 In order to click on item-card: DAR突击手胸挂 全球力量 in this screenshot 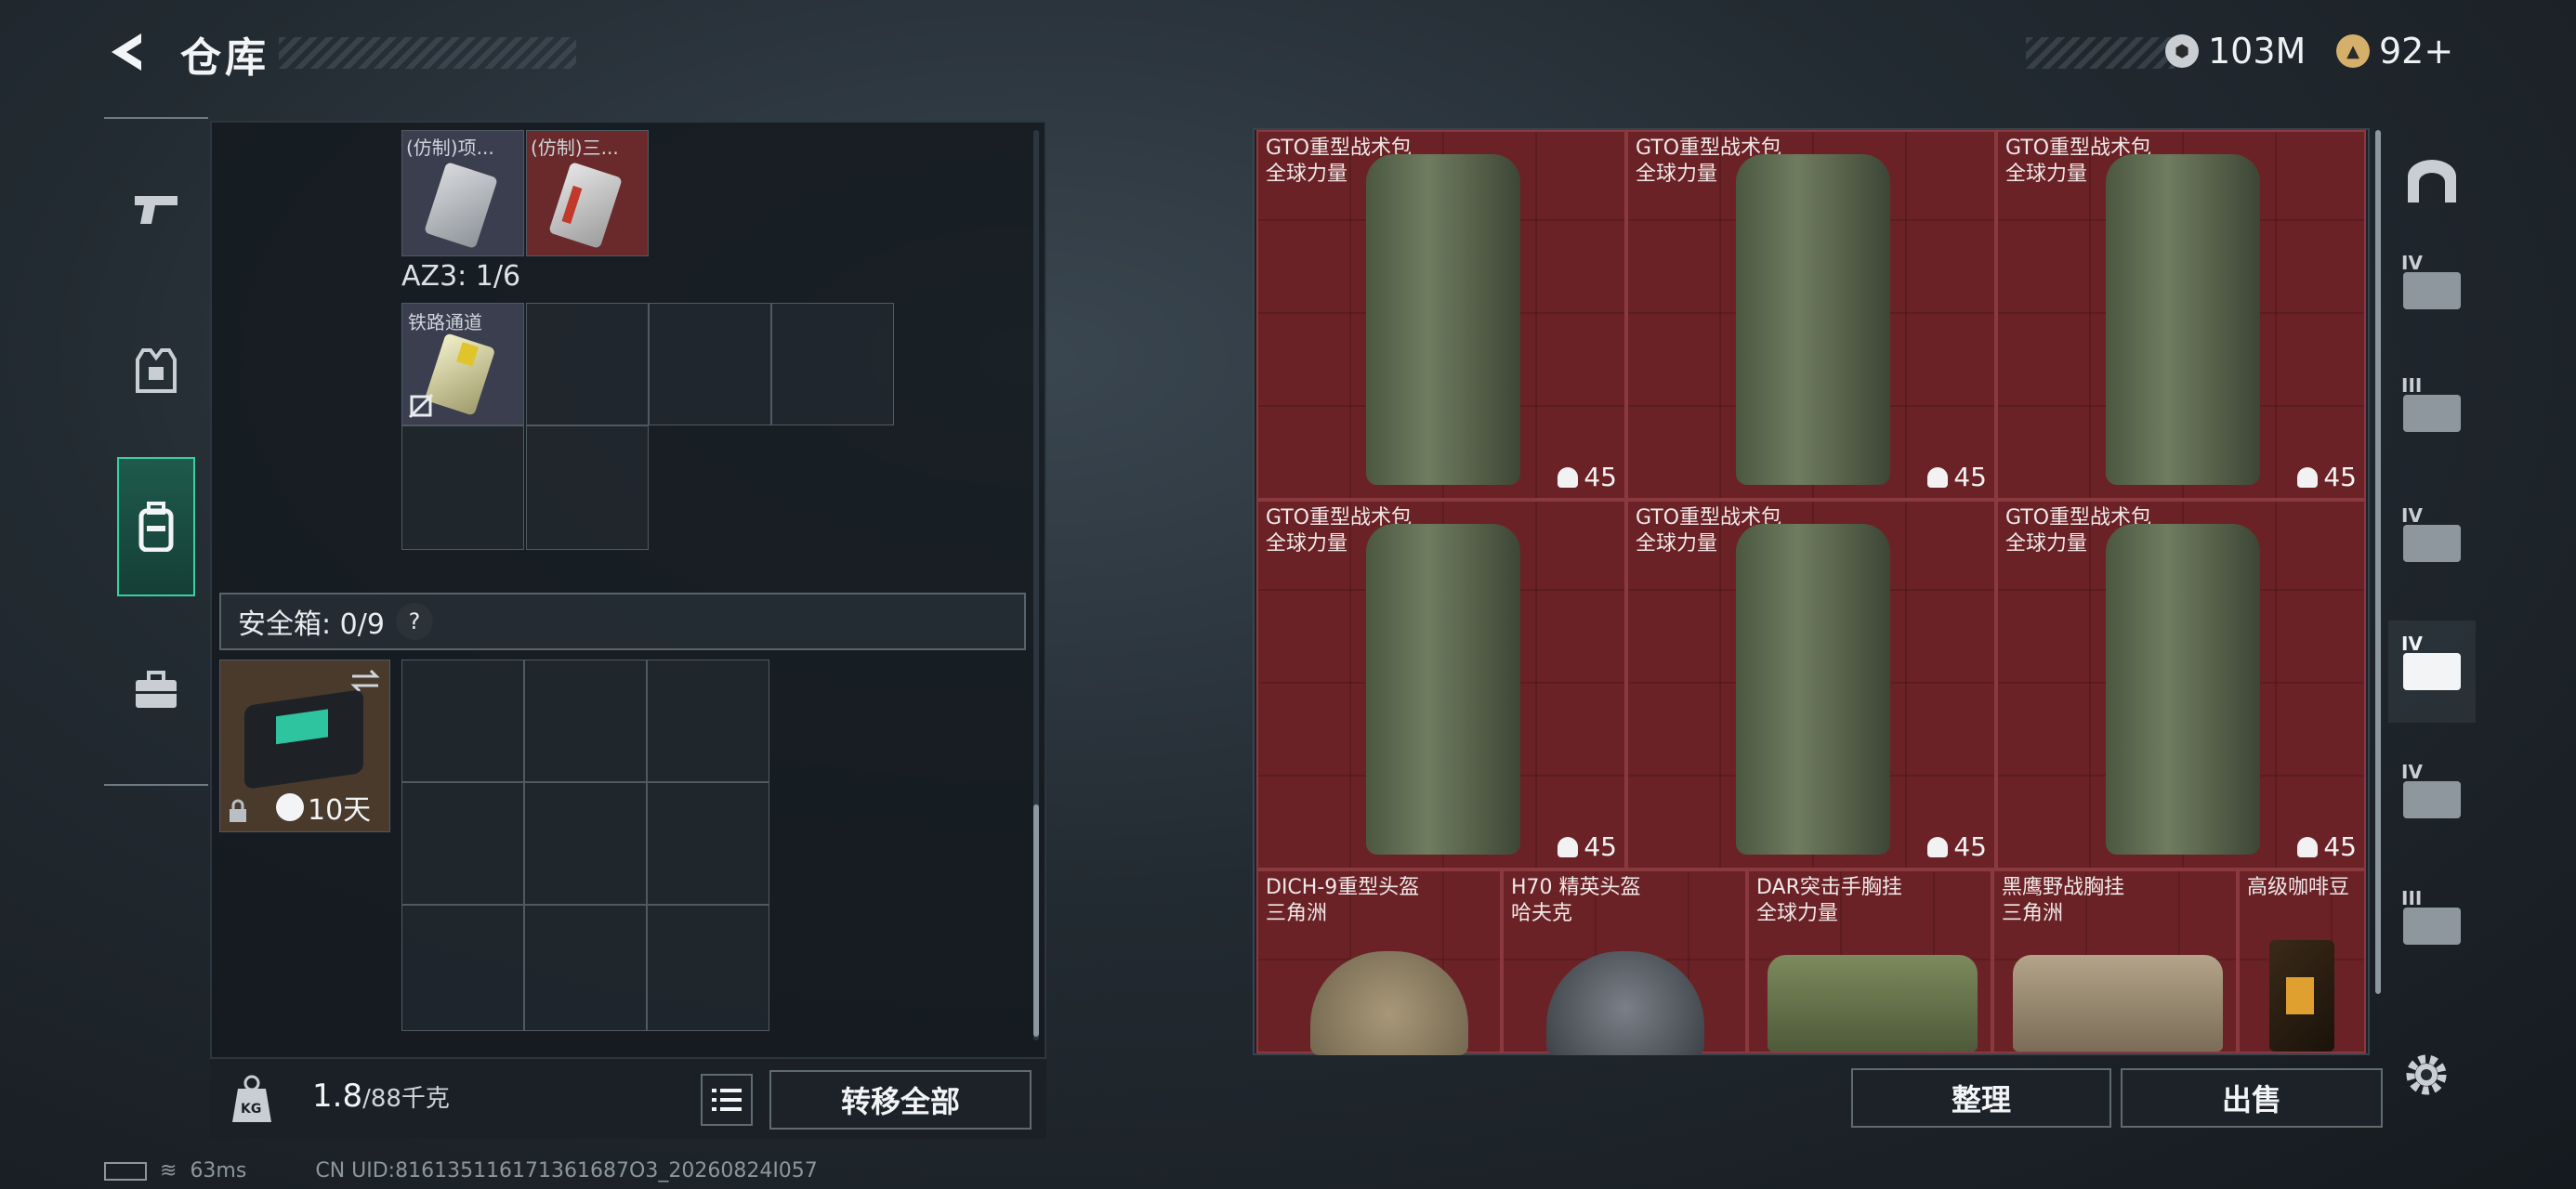, I will do `click(1869, 961)`.